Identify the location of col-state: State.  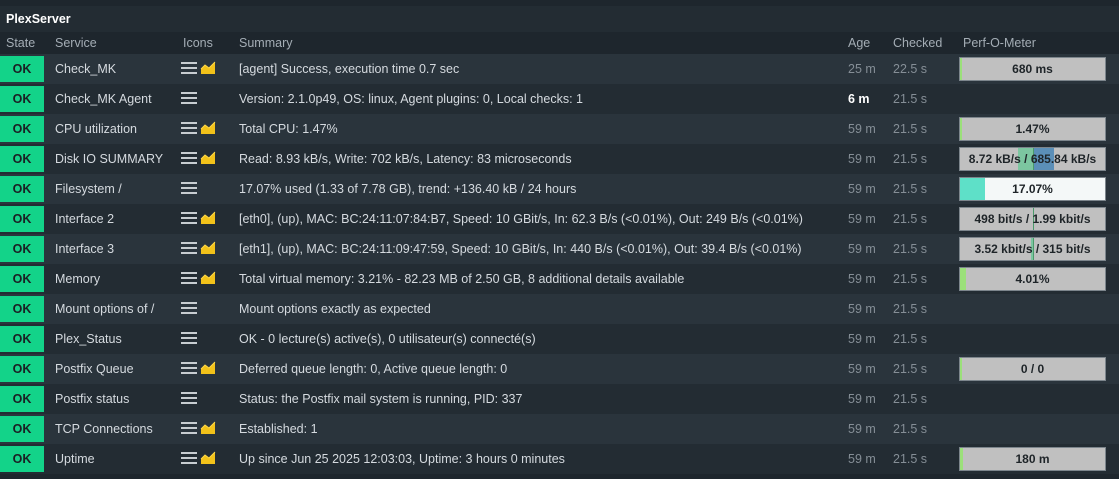
(24, 43).